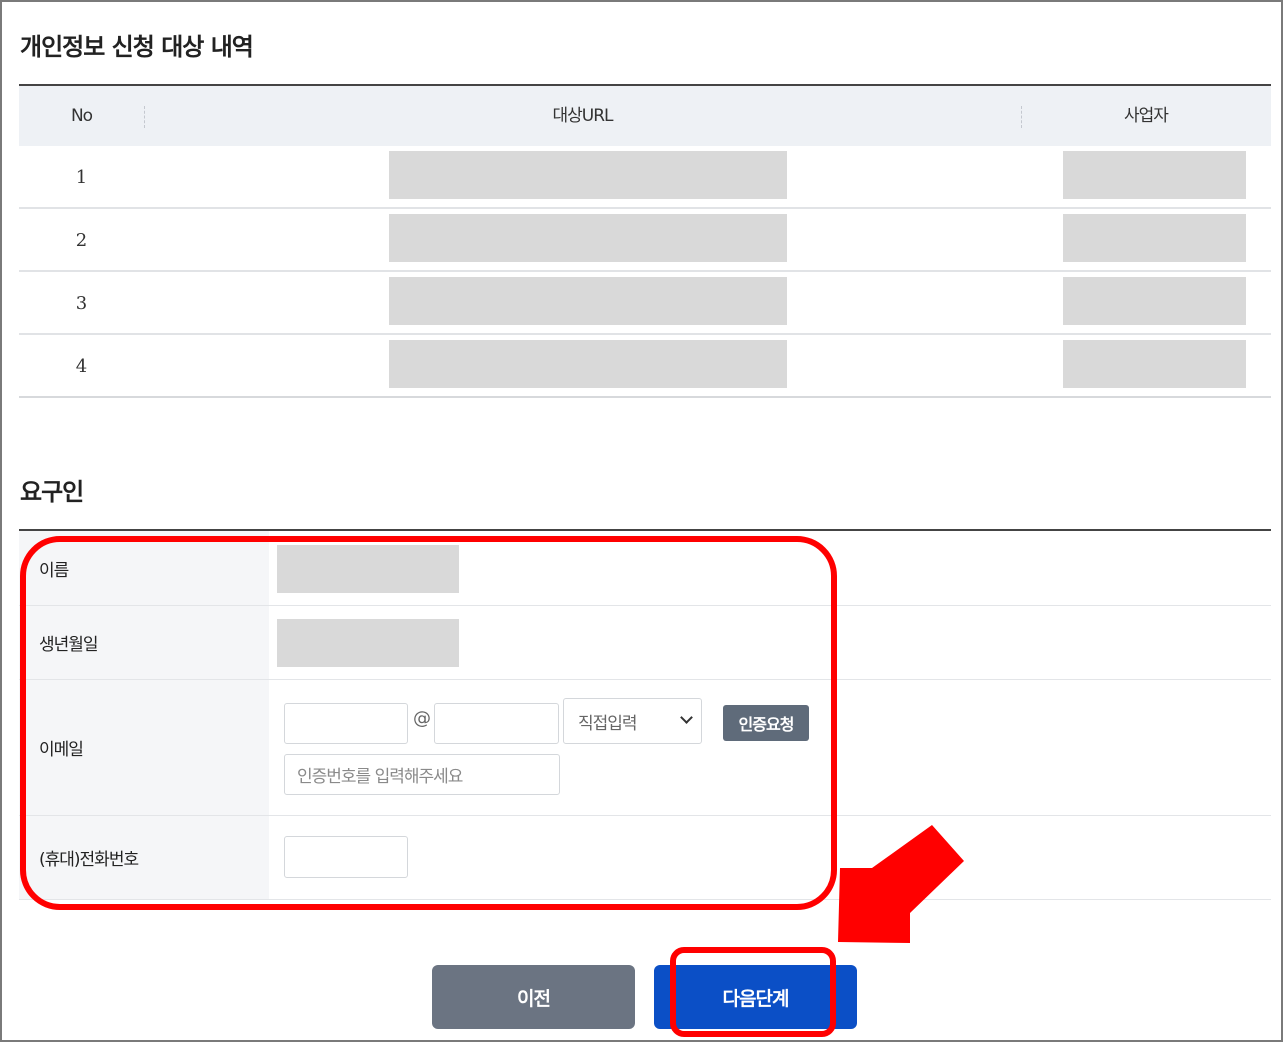  What do you see at coordinates (81, 177) in the screenshot?
I see `row-number: 1` at bounding box center [81, 177].